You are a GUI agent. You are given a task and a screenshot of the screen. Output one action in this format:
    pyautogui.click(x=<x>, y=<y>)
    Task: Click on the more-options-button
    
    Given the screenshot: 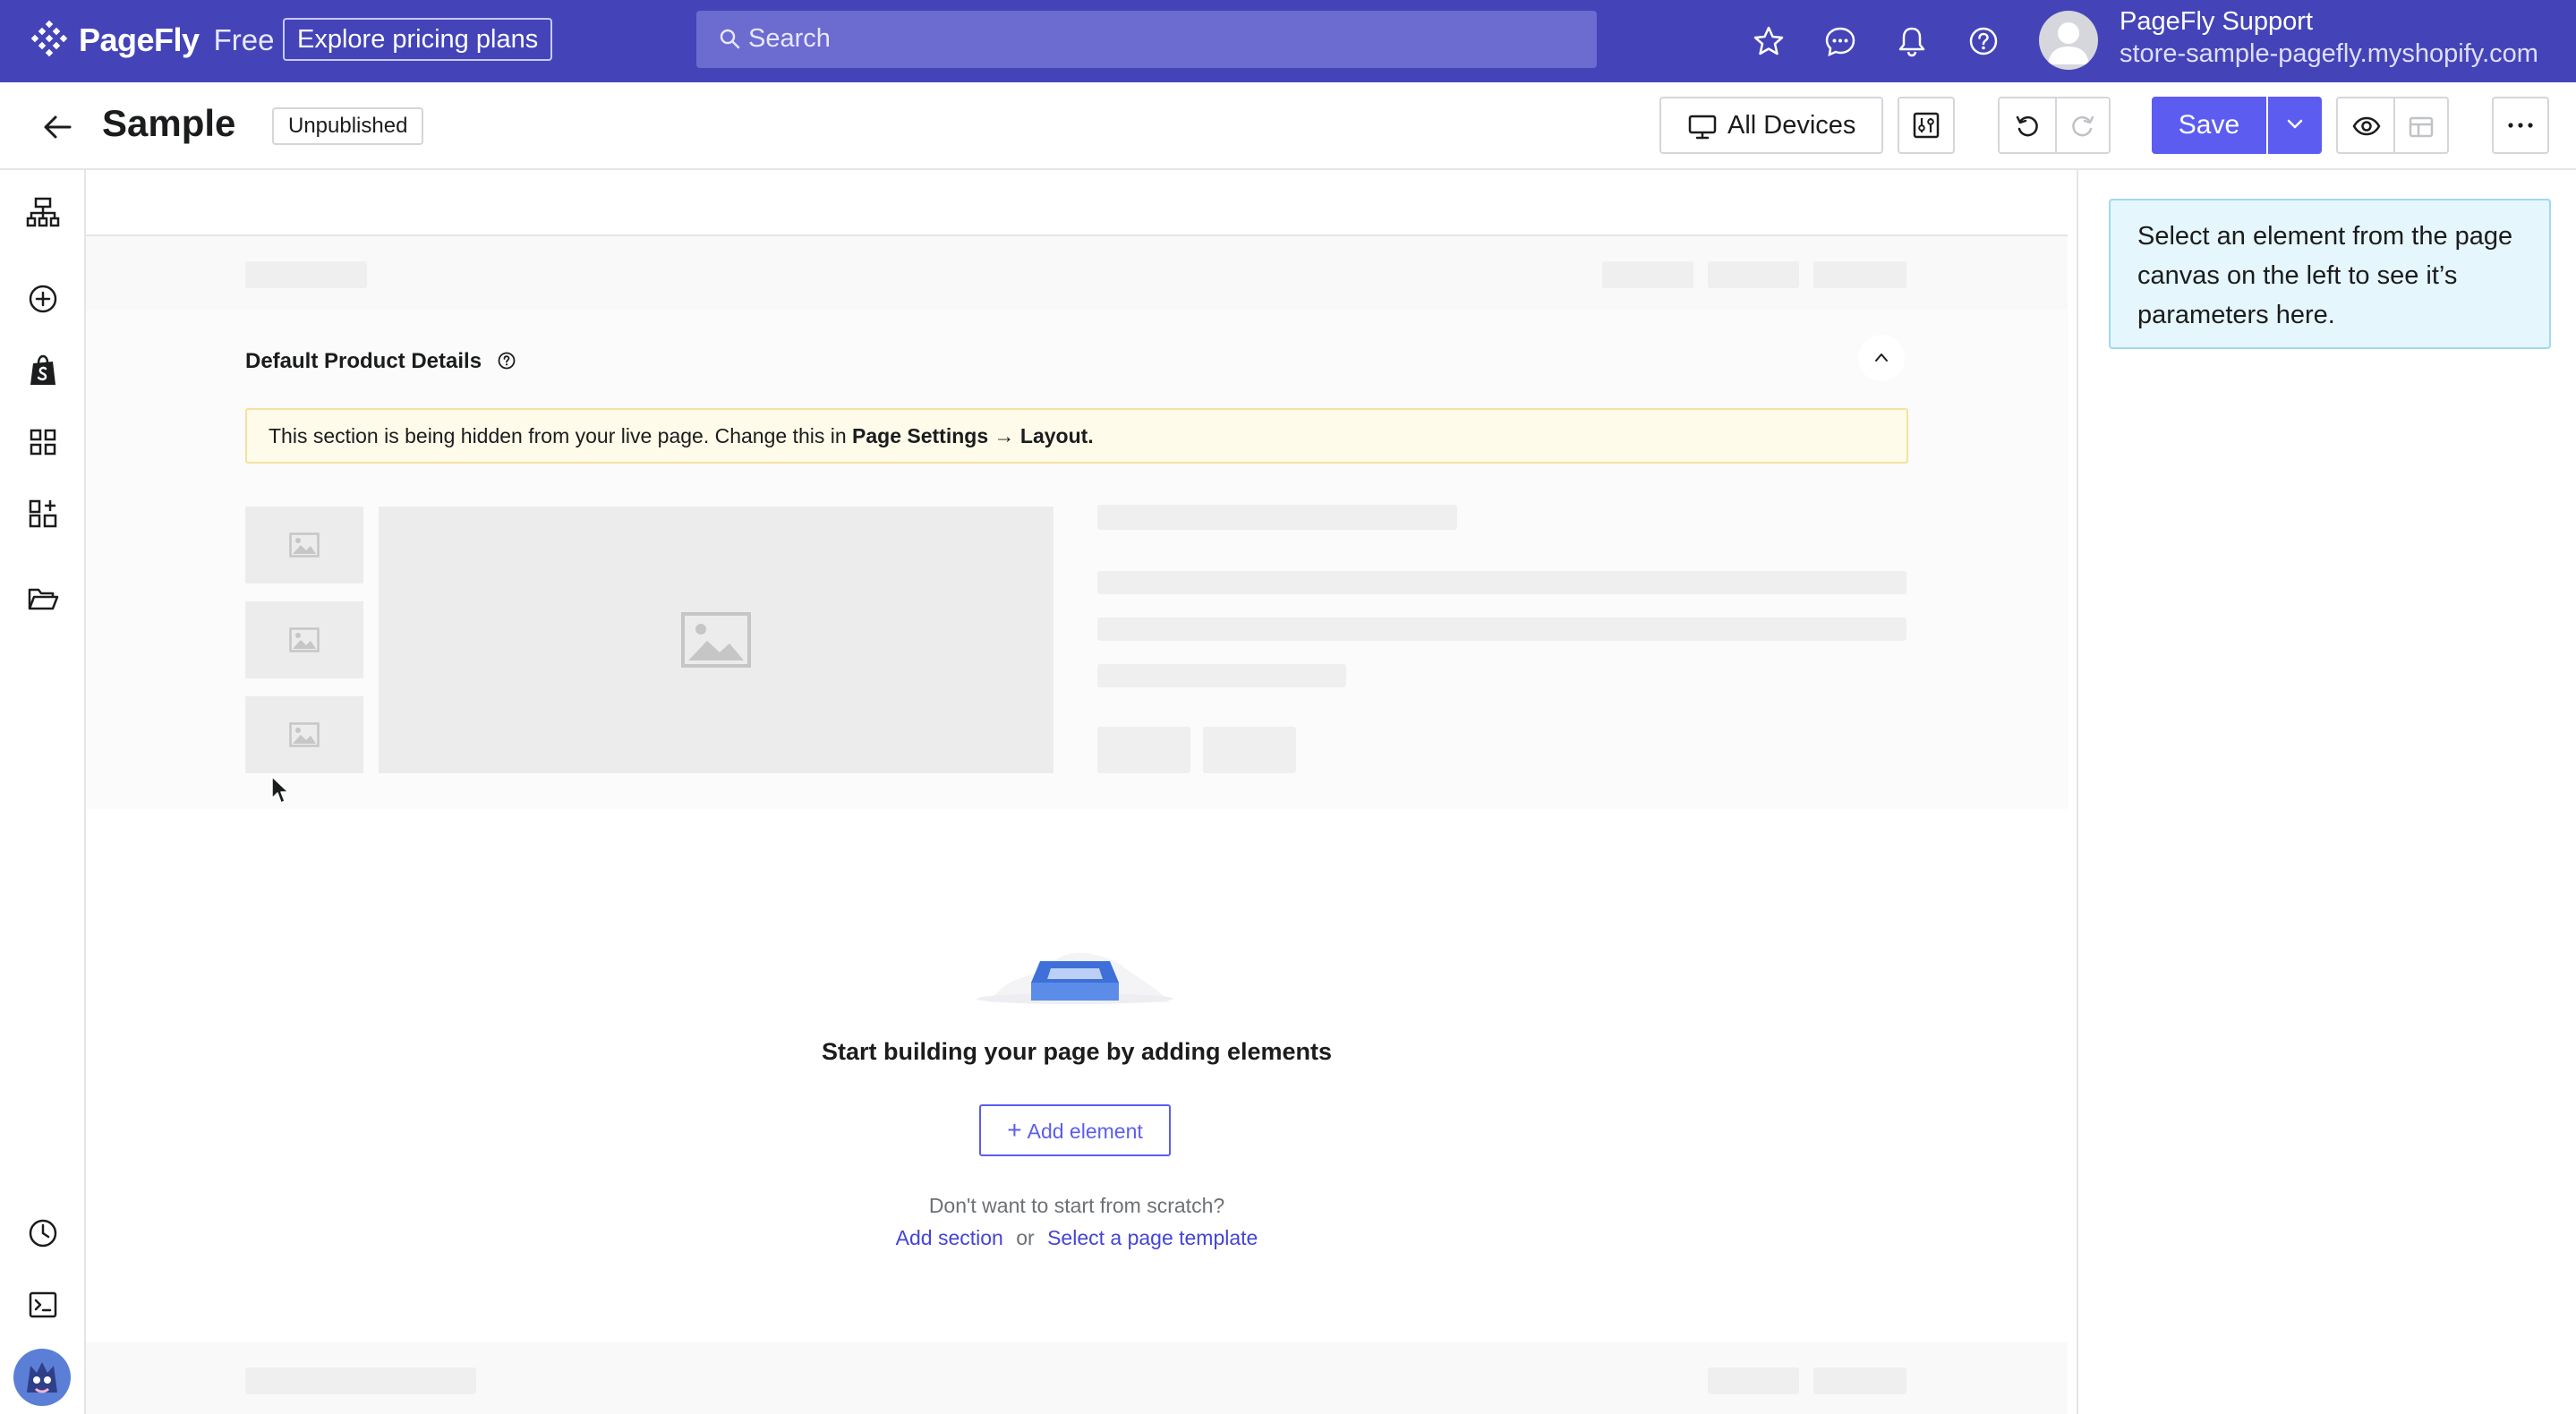 What is the action you would take?
    pyautogui.click(x=2520, y=125)
    